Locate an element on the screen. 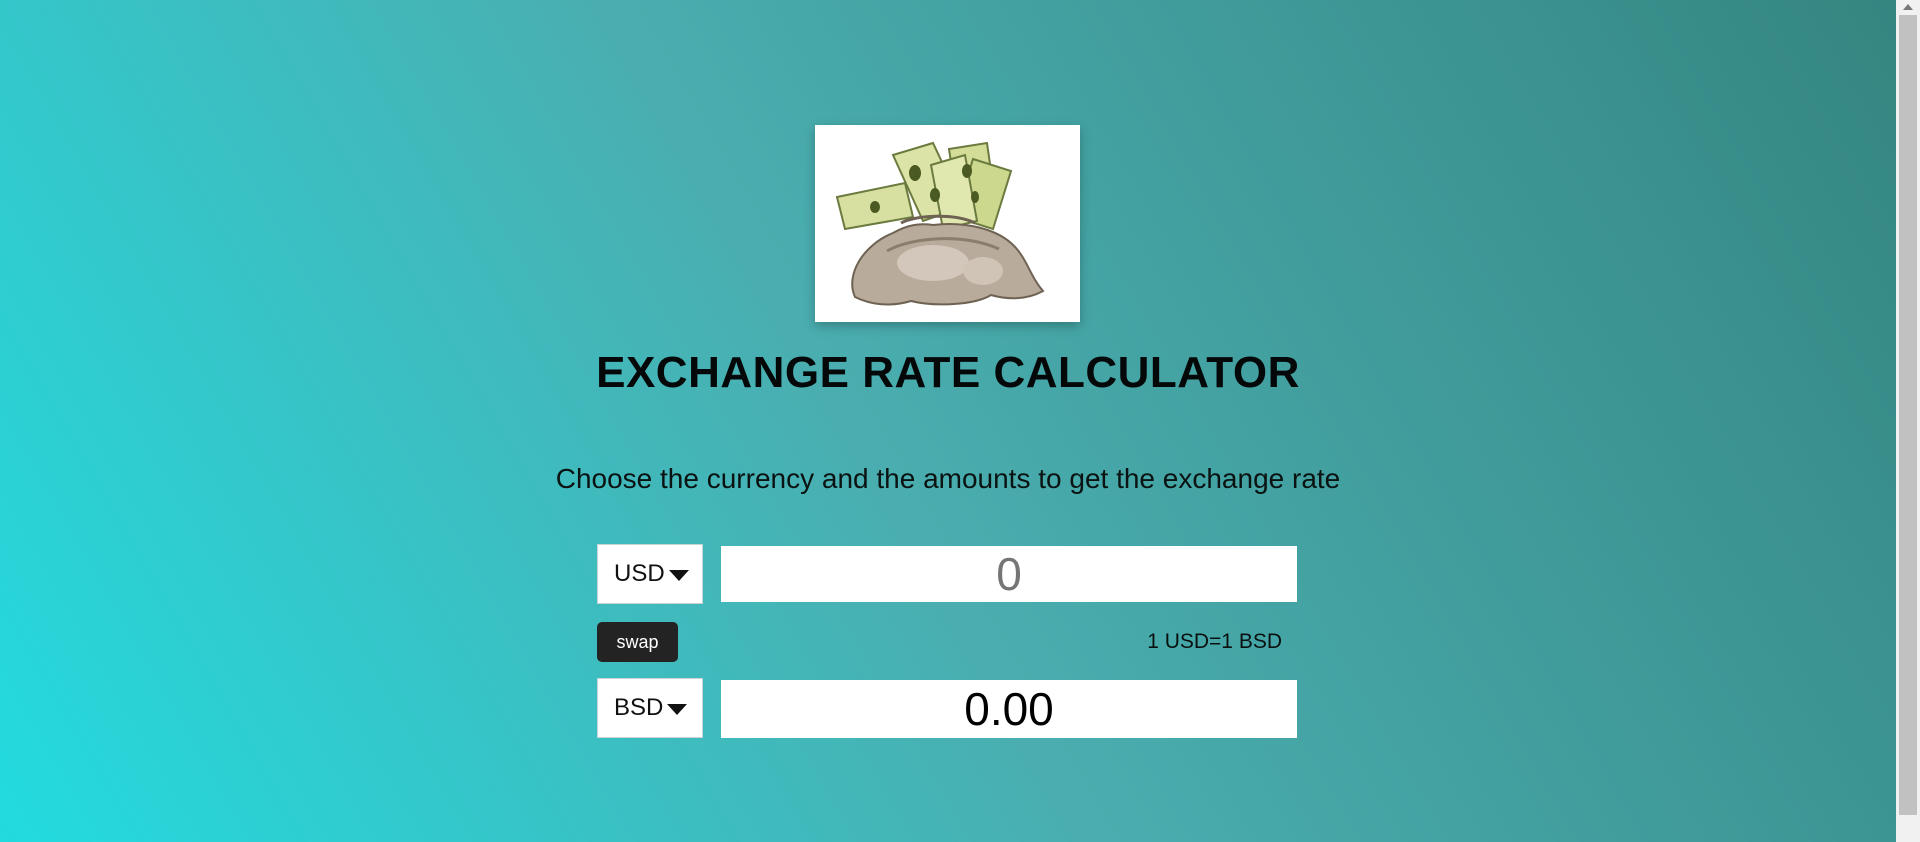 The image size is (1920, 842). vertical-scrollbar is located at coordinates (1908, 421).